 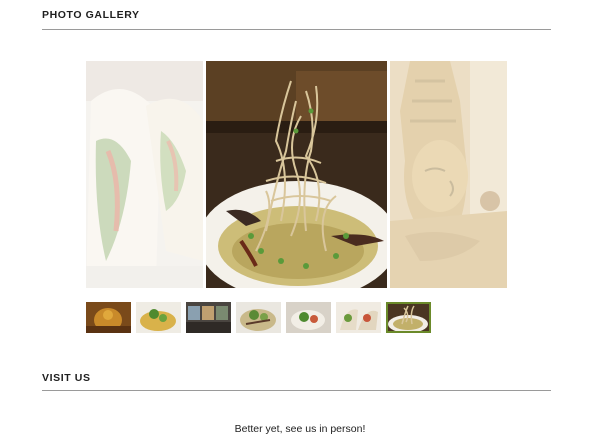 I want to click on visit-tagline: Better yet, see us in person!, so click(x=300, y=429).